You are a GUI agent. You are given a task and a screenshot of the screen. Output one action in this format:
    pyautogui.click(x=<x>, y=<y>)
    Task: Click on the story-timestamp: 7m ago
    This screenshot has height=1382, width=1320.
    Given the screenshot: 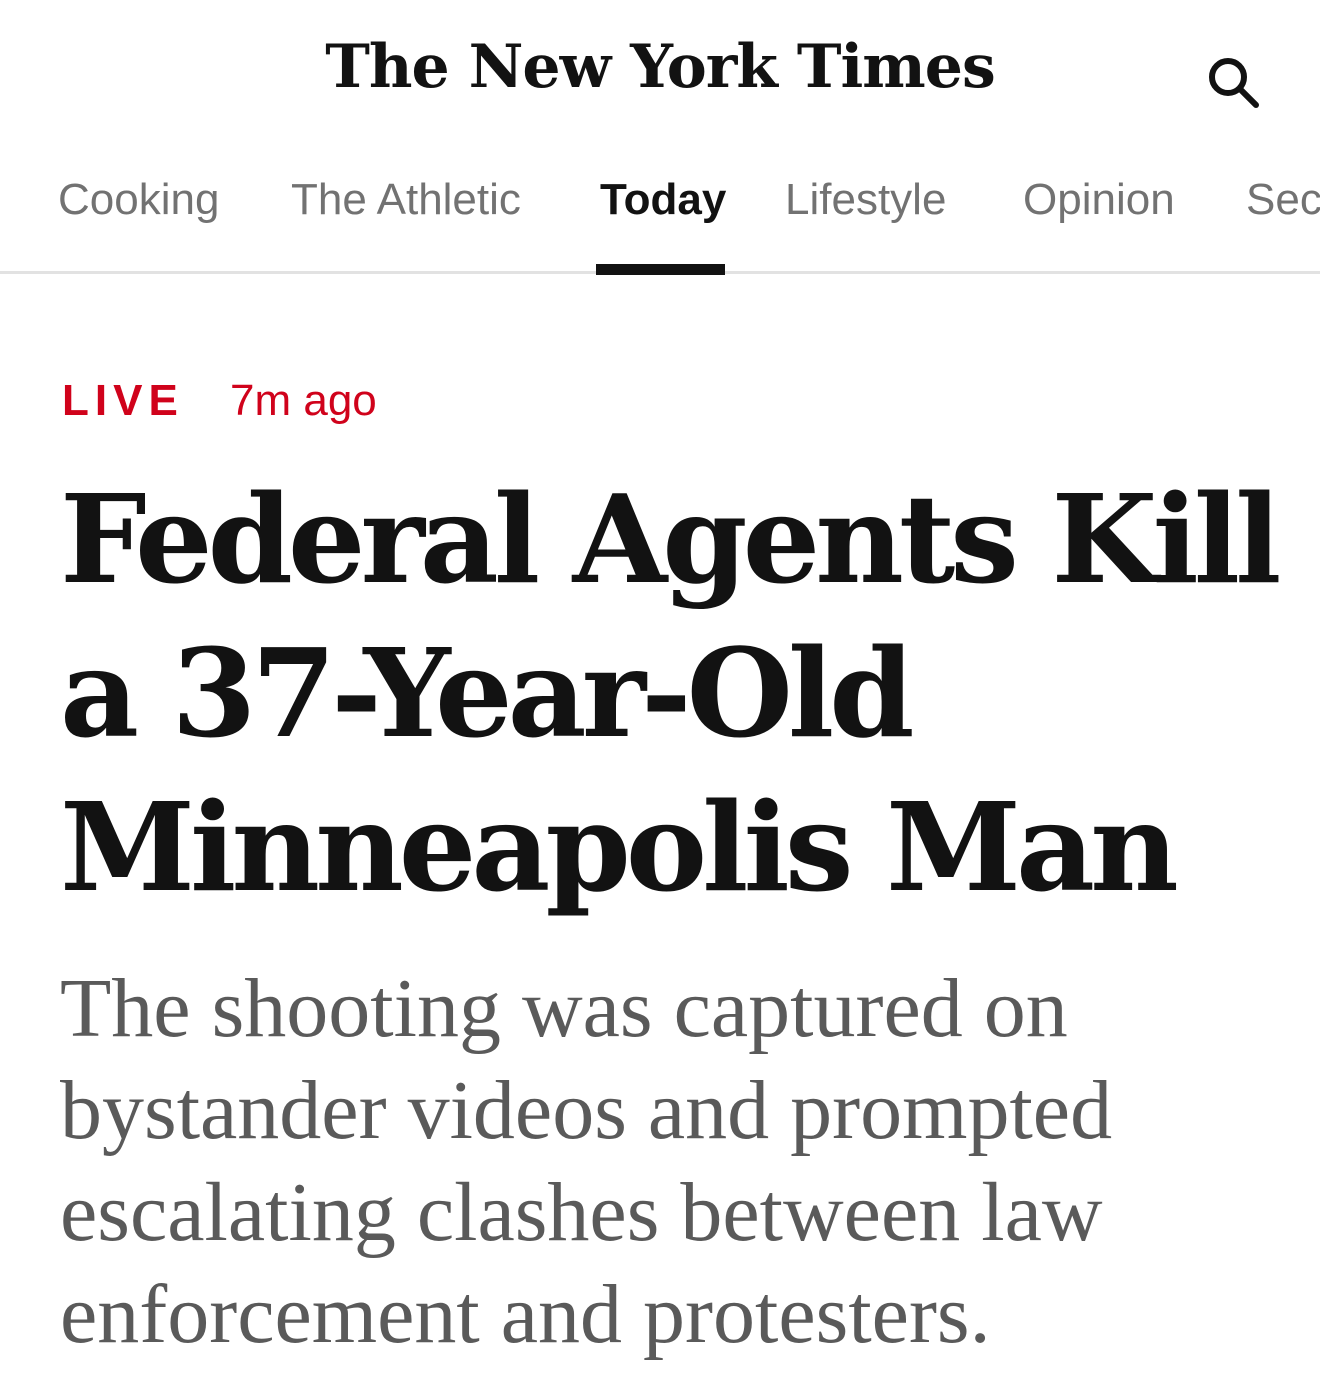 What is the action you would take?
    pyautogui.click(x=303, y=400)
    